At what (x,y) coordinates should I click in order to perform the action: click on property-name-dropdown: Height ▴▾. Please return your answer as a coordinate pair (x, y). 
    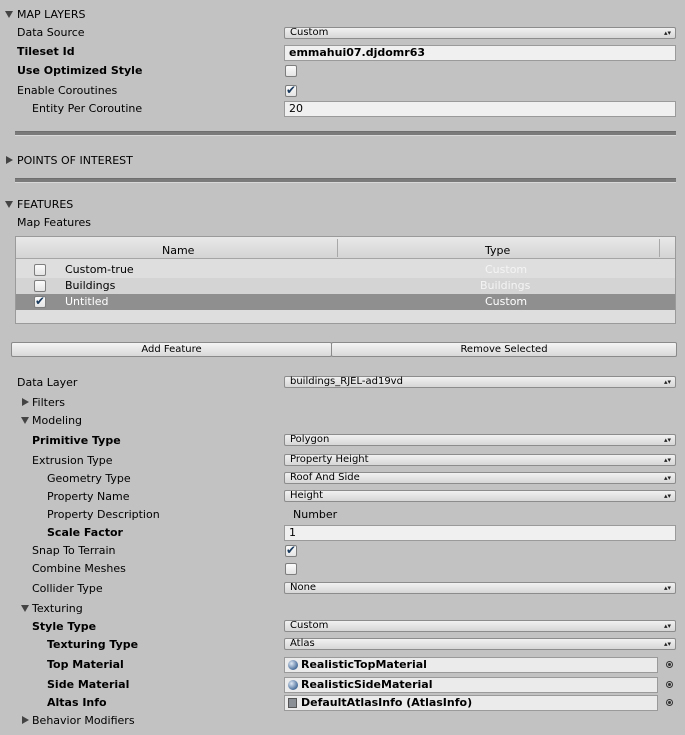
    Looking at the image, I should click on (480, 496).